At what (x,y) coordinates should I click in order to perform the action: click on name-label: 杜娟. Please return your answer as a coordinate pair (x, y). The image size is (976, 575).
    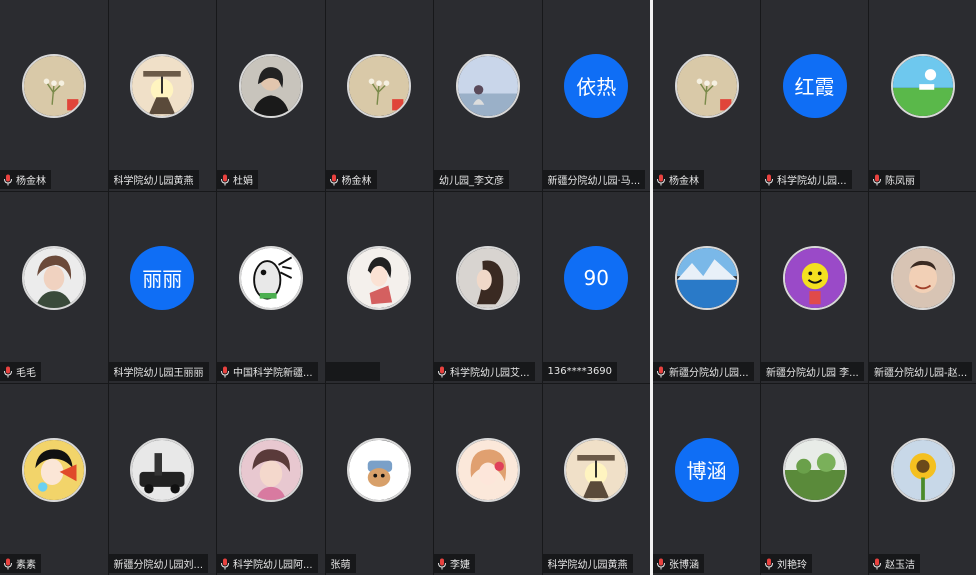
    Looking at the image, I should click on (237, 179).